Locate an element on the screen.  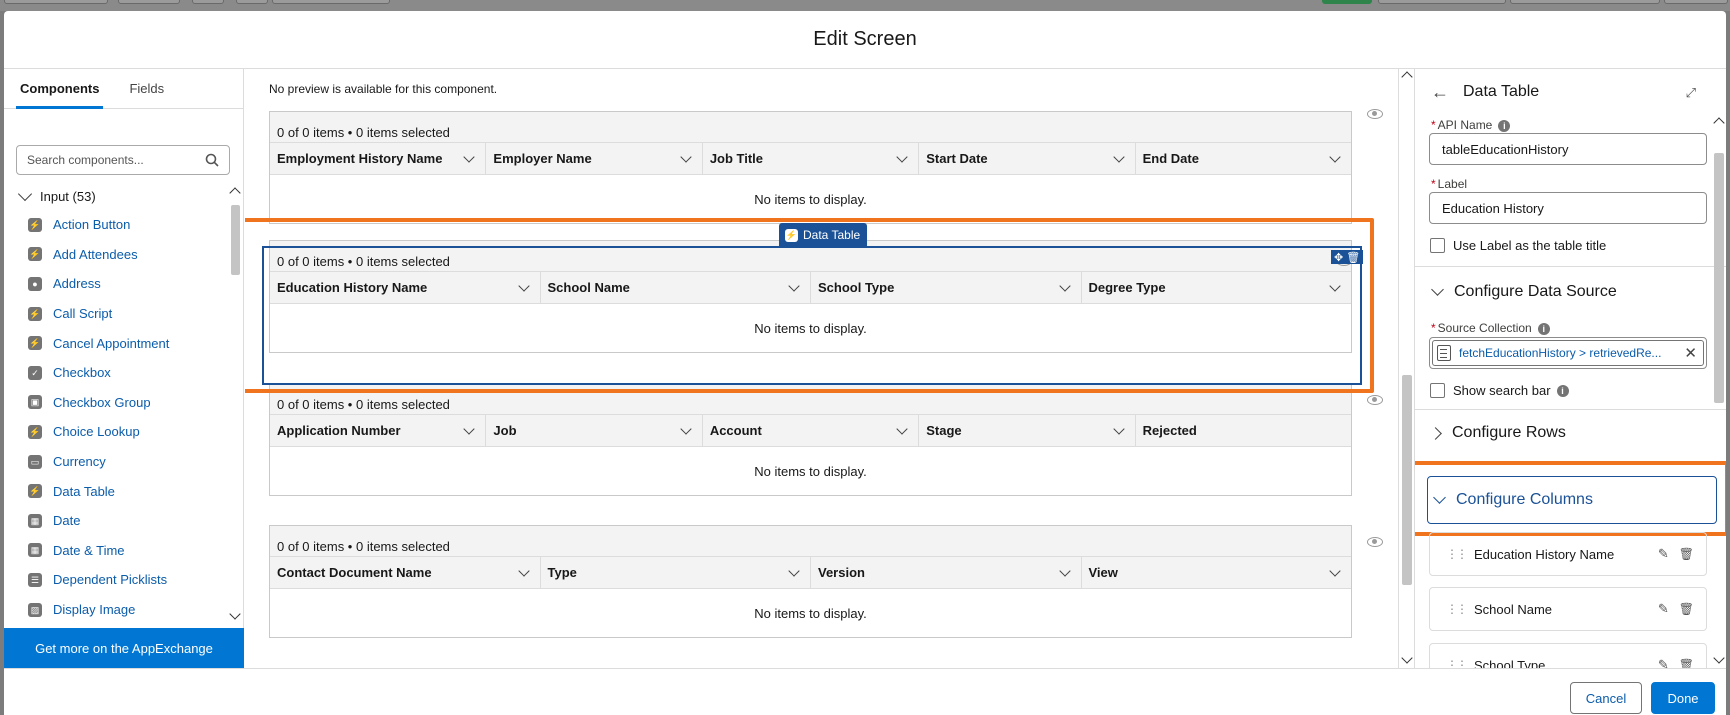
column-header: Job Title is located at coordinates (811, 158).